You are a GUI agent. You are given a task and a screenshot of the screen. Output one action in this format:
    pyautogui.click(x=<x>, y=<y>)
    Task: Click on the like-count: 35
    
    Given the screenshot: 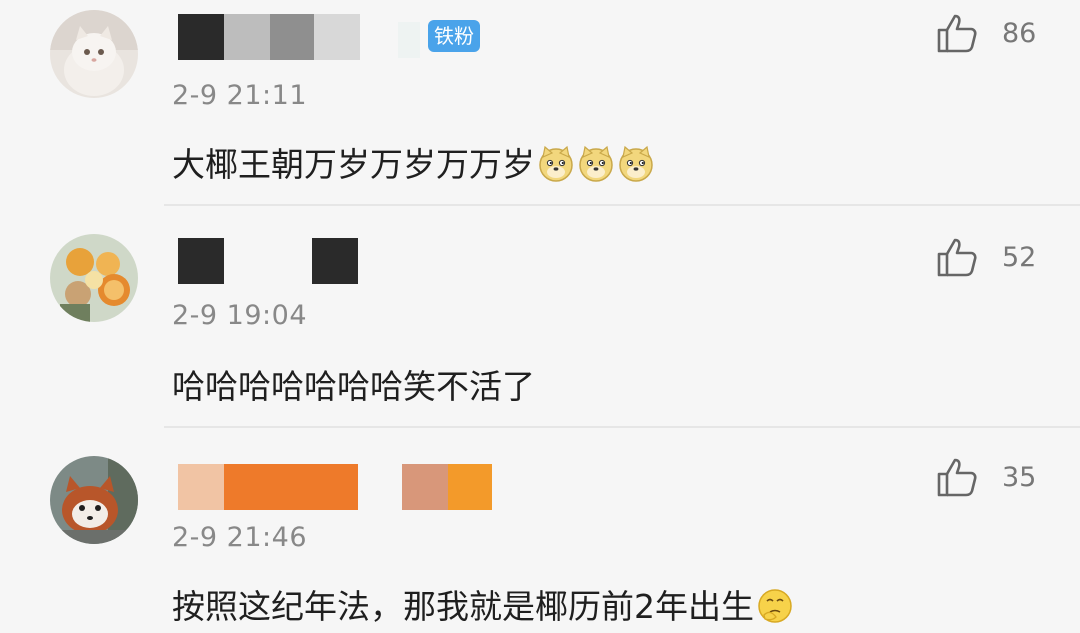 What is the action you would take?
    pyautogui.click(x=1019, y=477)
    